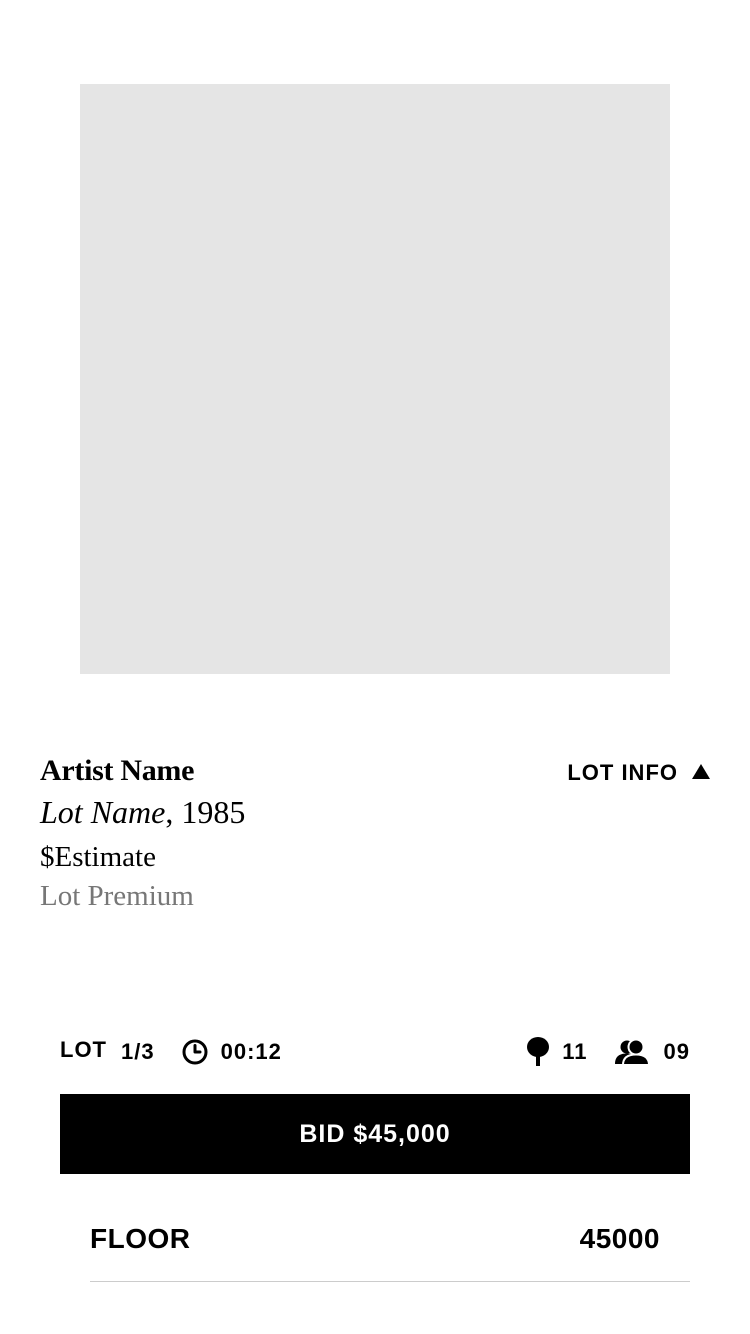 The width and height of the screenshot is (750, 1334). I want to click on lot-info-toggle: LOT INFO, so click(638, 773).